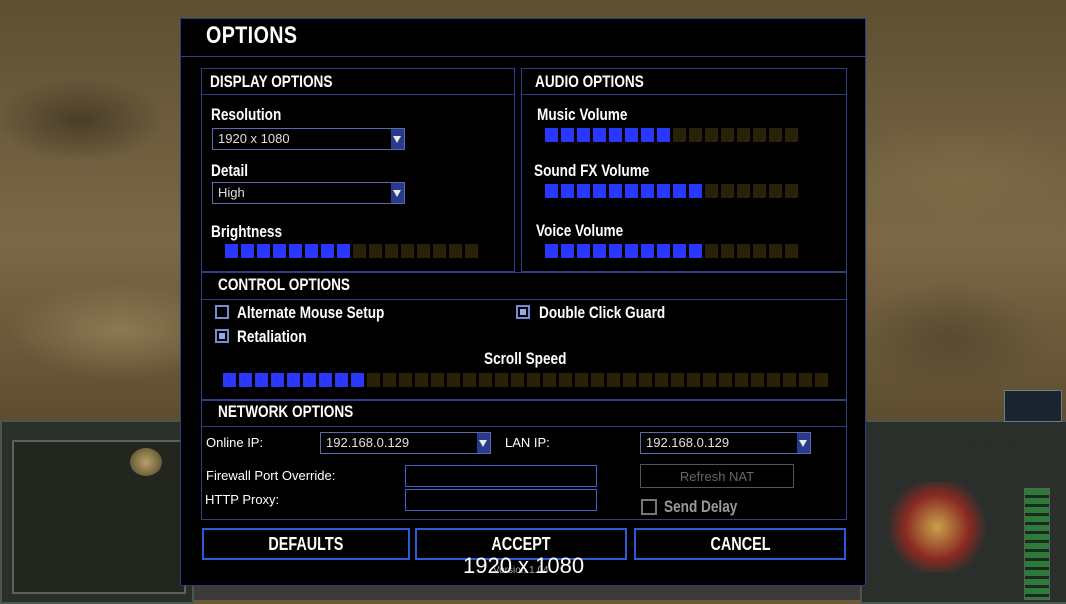  I want to click on alternate-mouse-checkbox, so click(222, 312).